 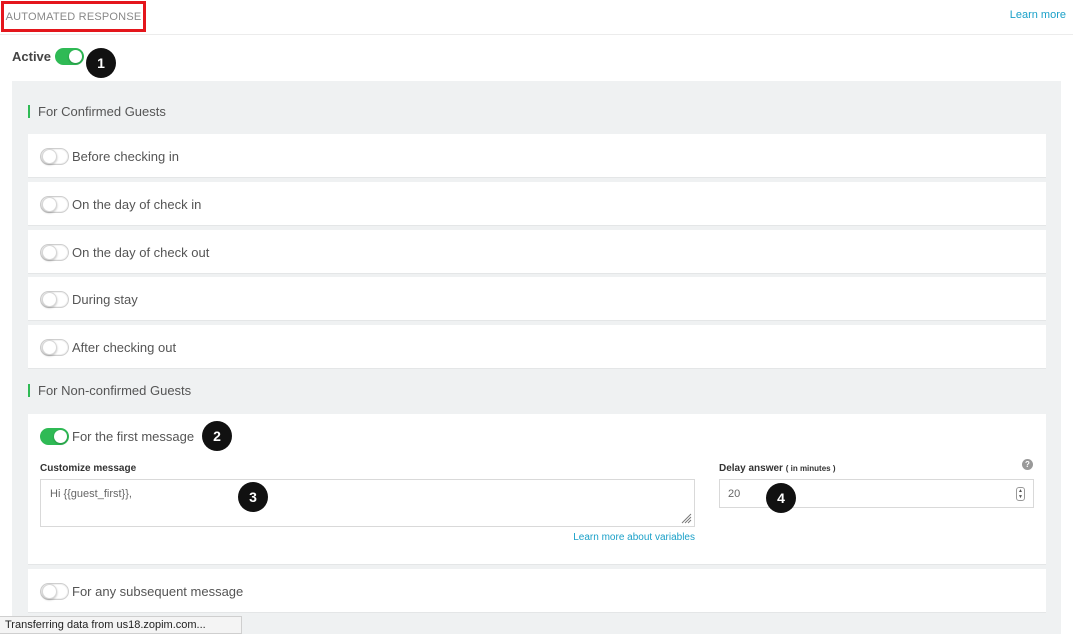 I want to click on card-check-in-day: On the day of check in, so click(x=537, y=204).